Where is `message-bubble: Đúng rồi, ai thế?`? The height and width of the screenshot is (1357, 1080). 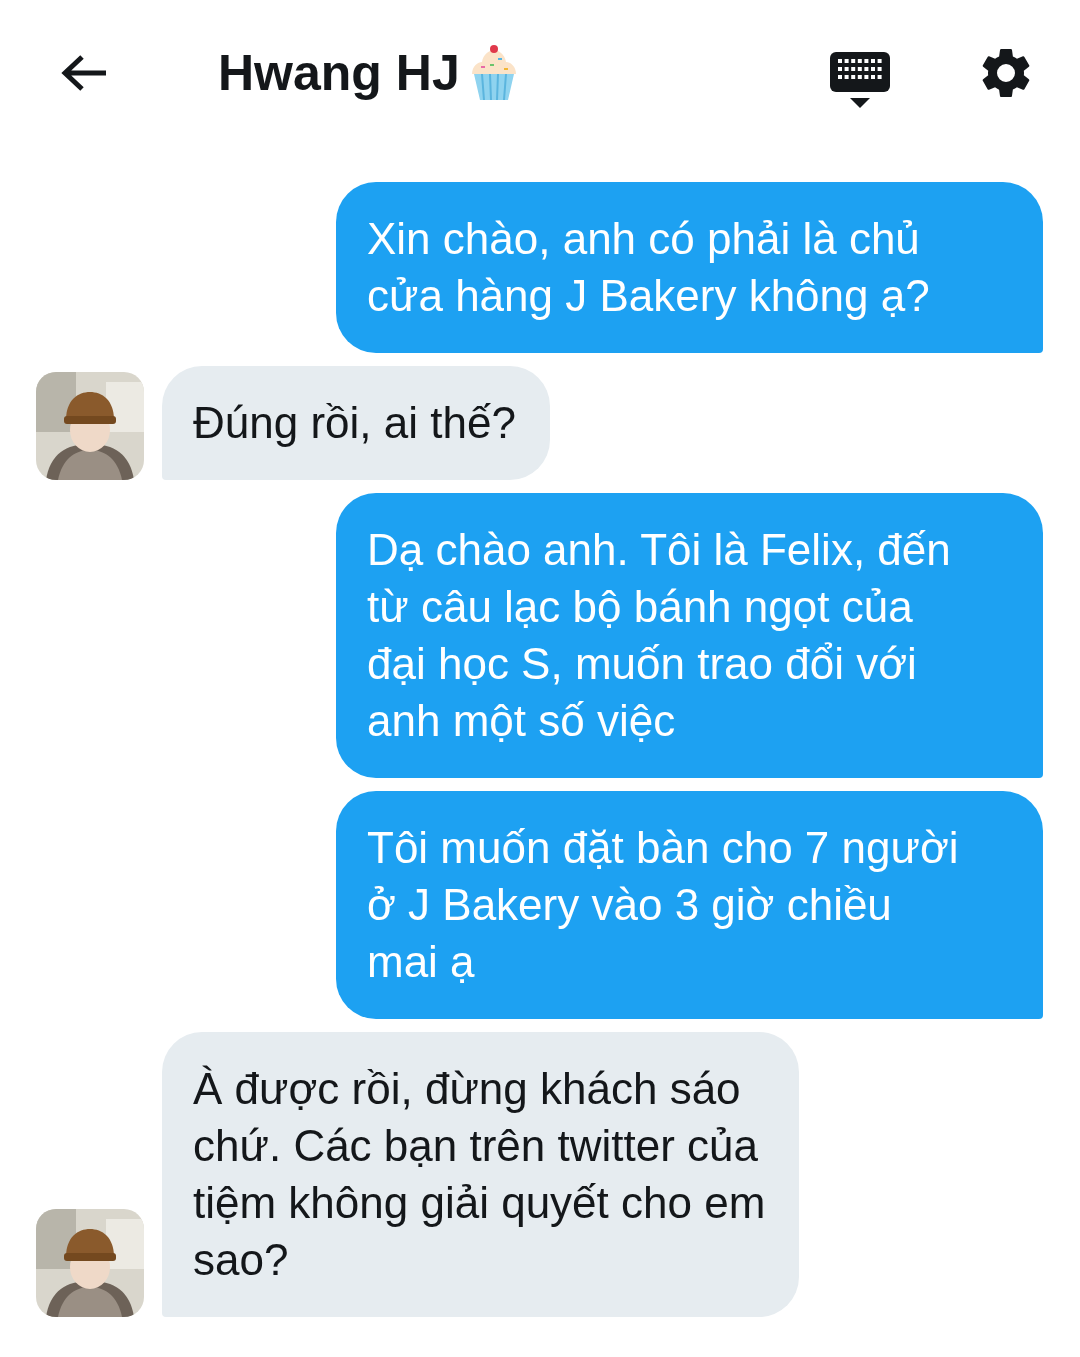 message-bubble: Đúng rồi, ai thế? is located at coordinates (356, 423).